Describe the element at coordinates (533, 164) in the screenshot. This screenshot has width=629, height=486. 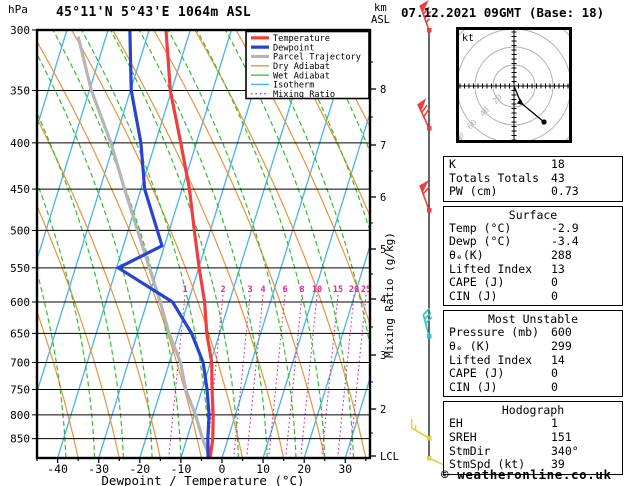
I see `table-row: K 18` at that location.